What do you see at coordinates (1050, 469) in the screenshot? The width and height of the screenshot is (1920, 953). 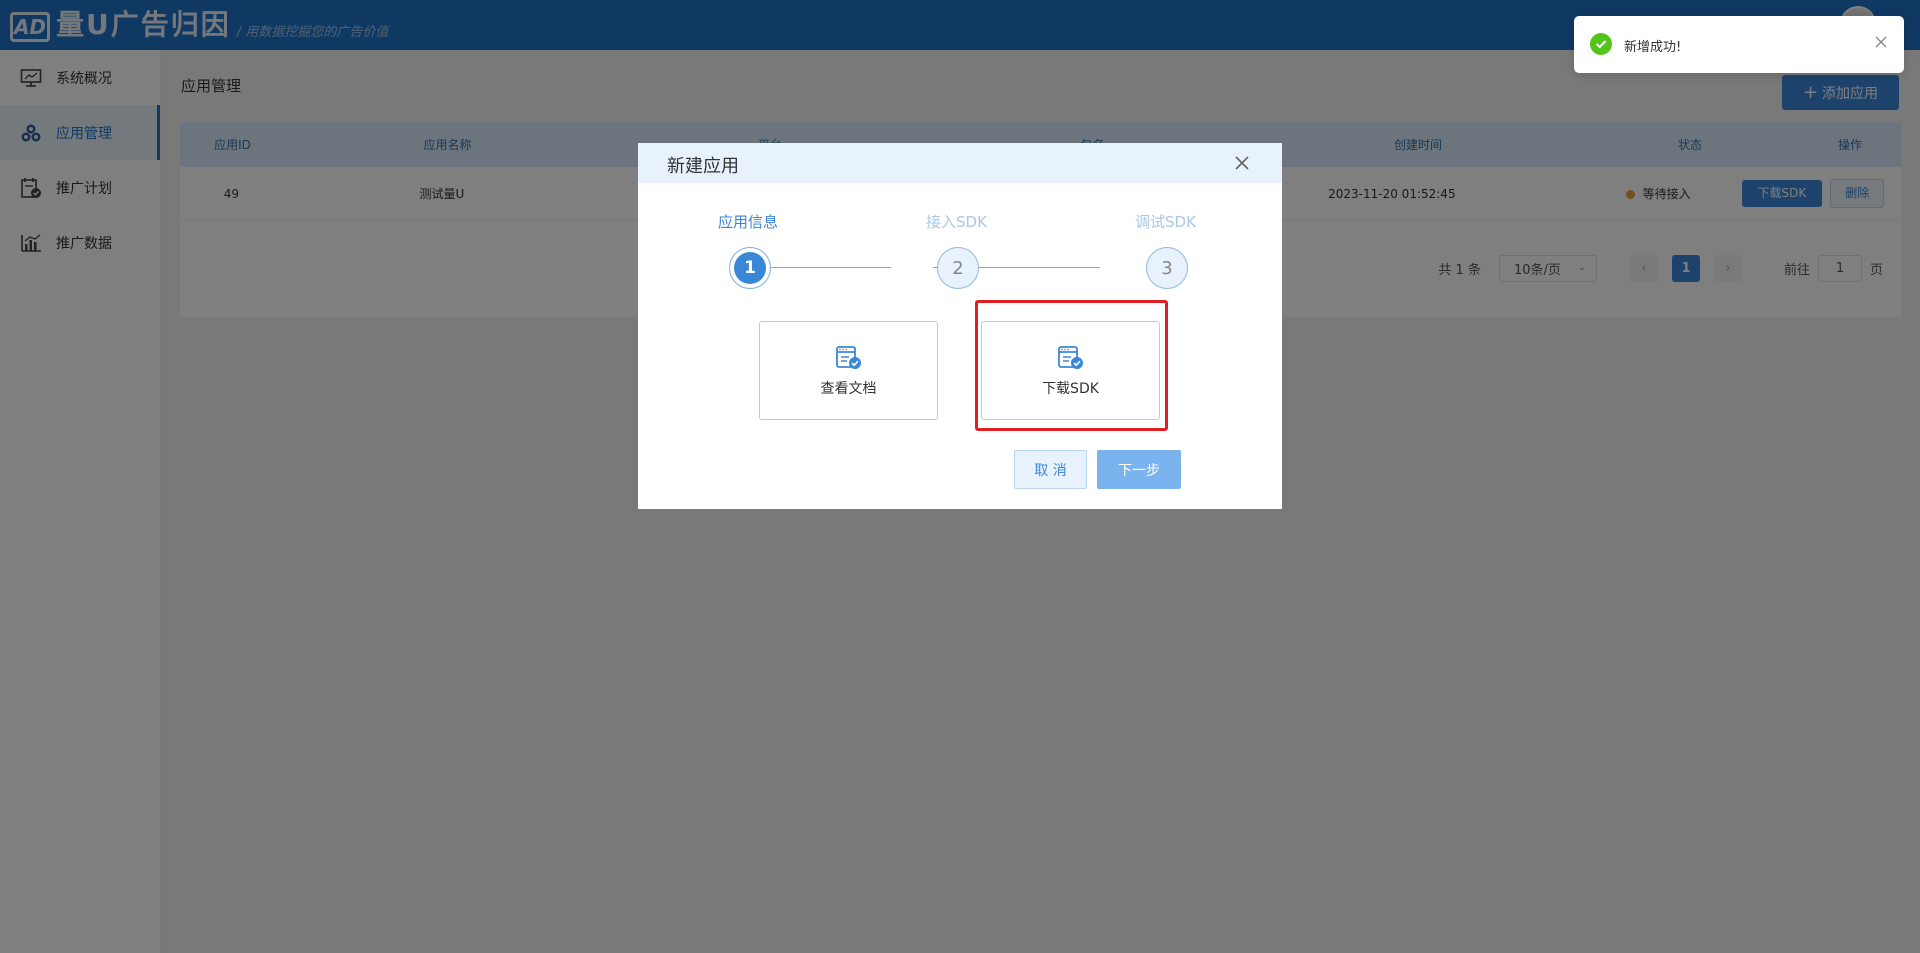 I see `cancel-button: 取 消` at bounding box center [1050, 469].